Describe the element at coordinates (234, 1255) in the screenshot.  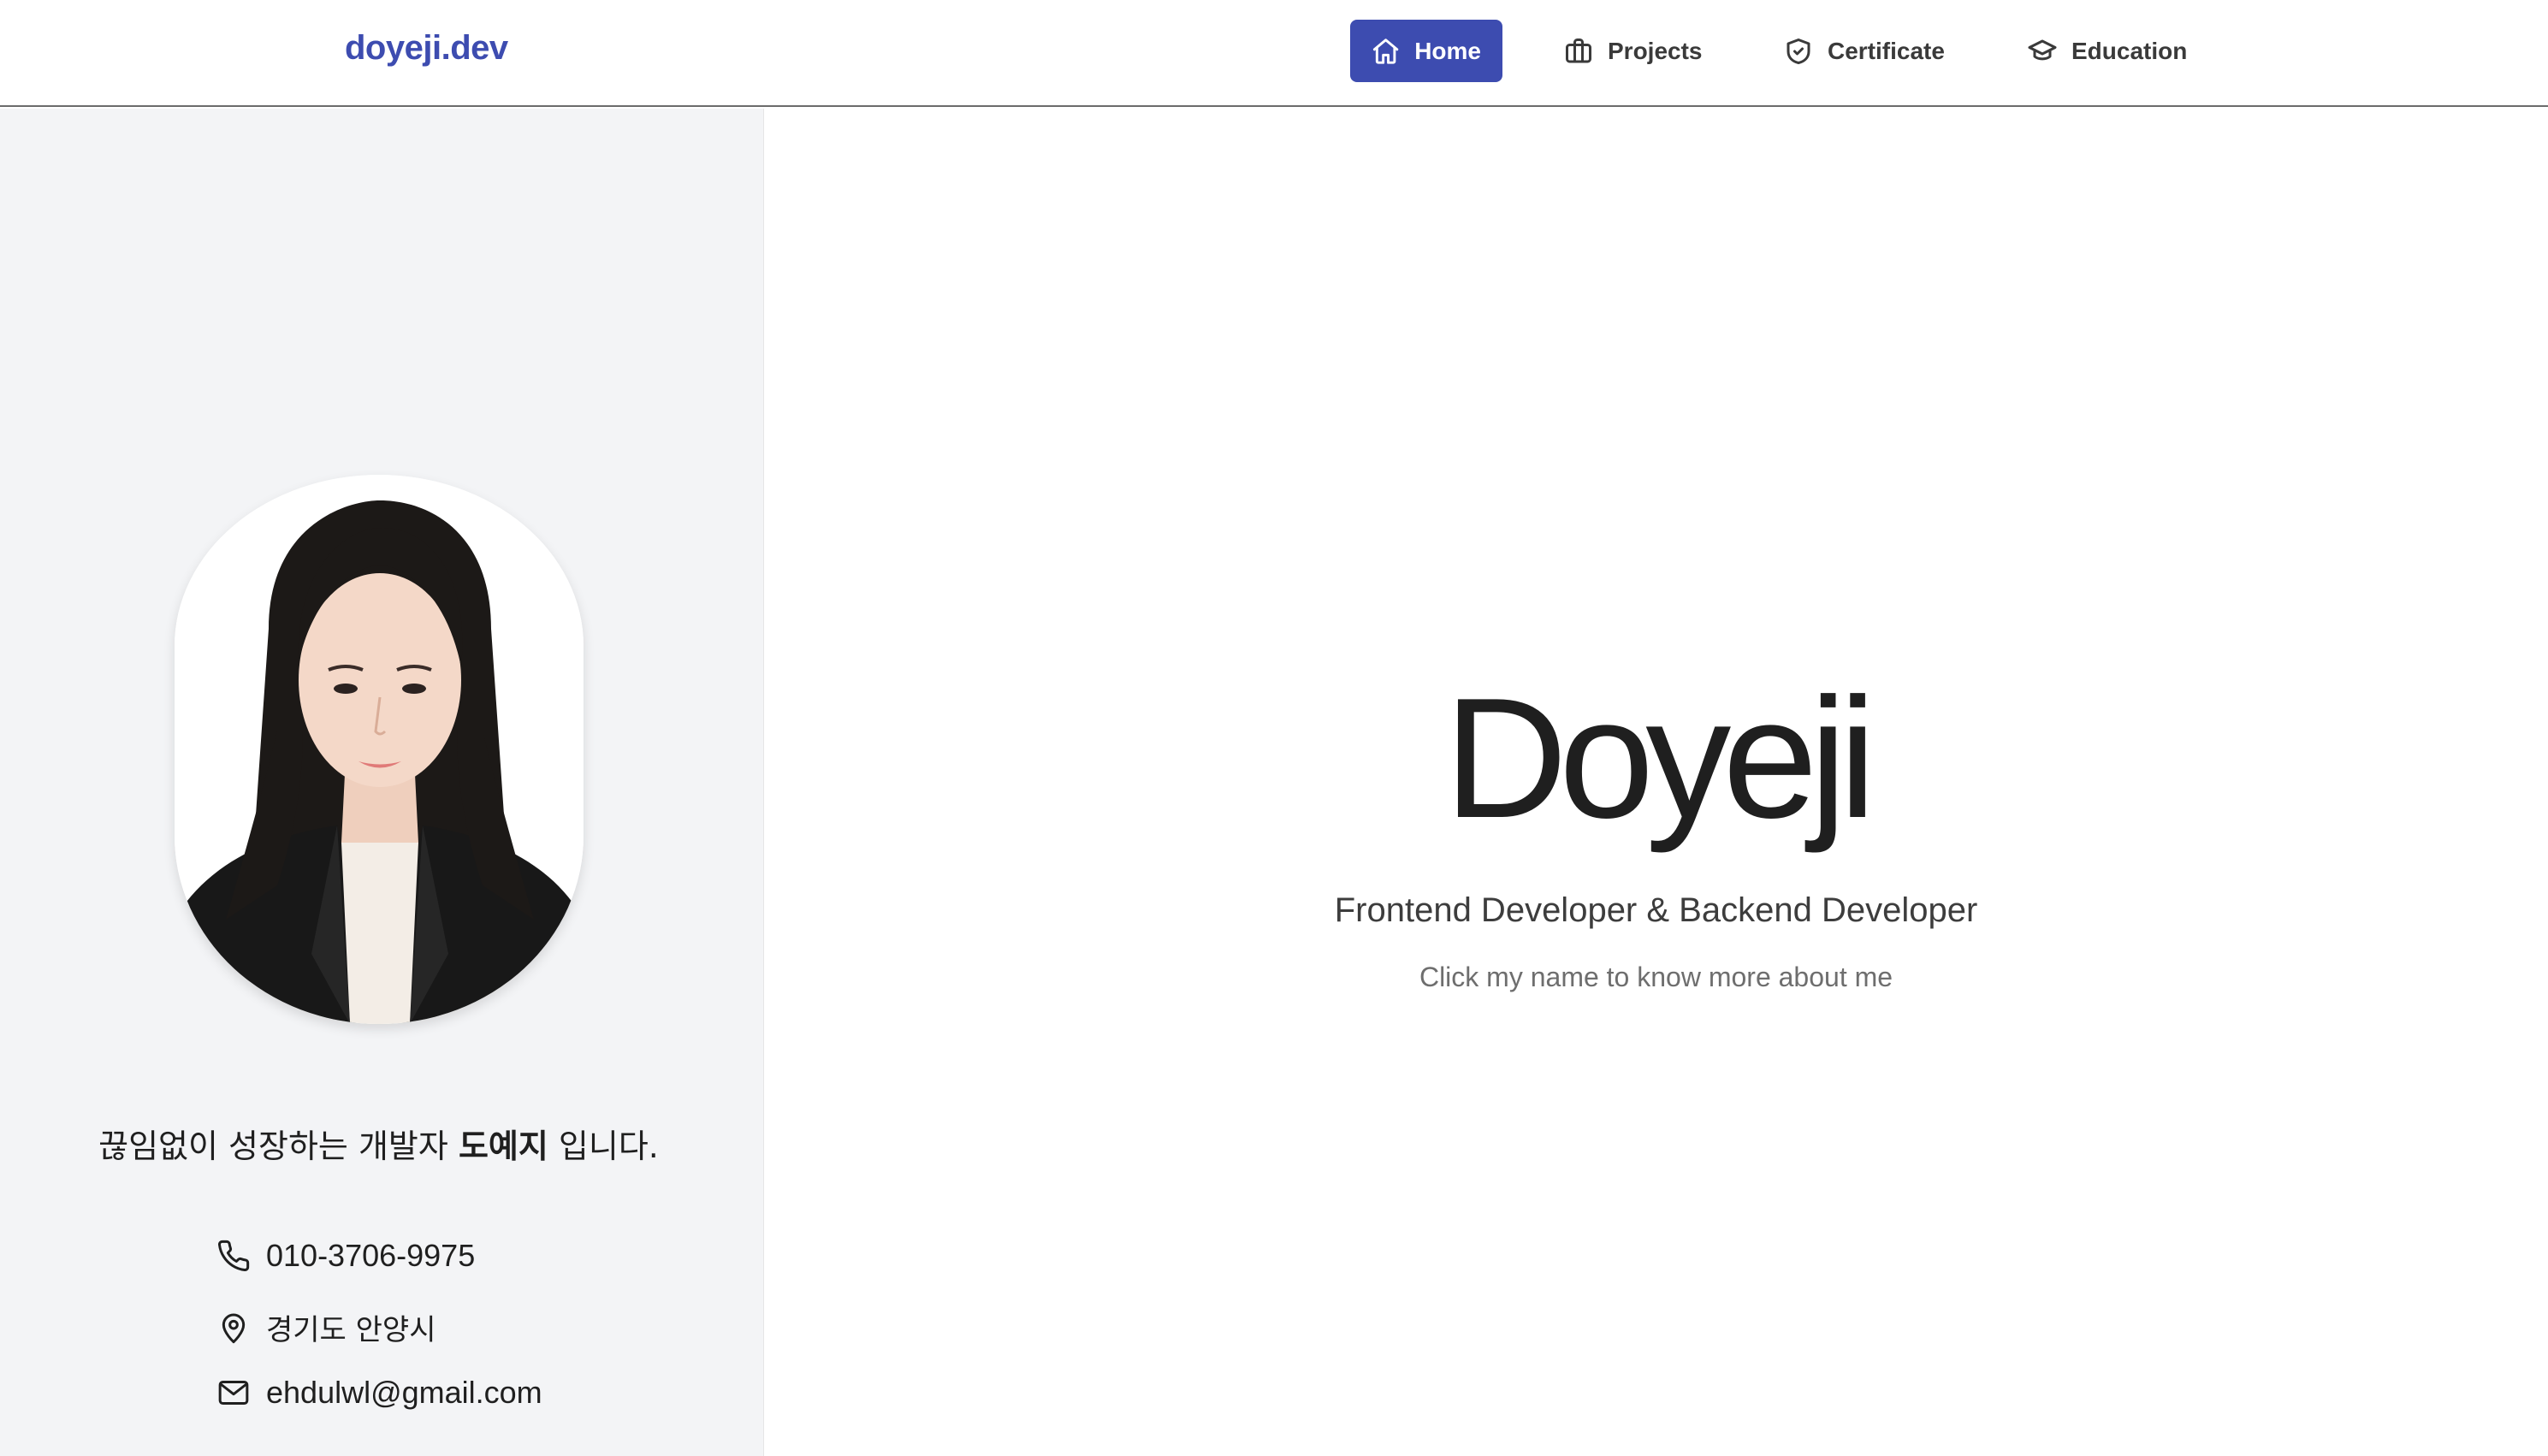
I see `phone-icon` at that location.